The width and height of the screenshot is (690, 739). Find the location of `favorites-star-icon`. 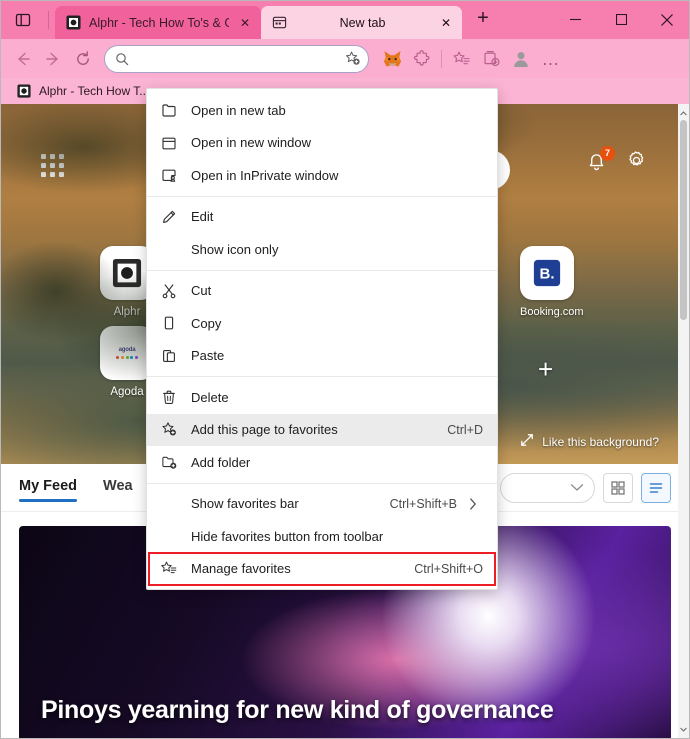

favorites-star-icon is located at coordinates (461, 59).